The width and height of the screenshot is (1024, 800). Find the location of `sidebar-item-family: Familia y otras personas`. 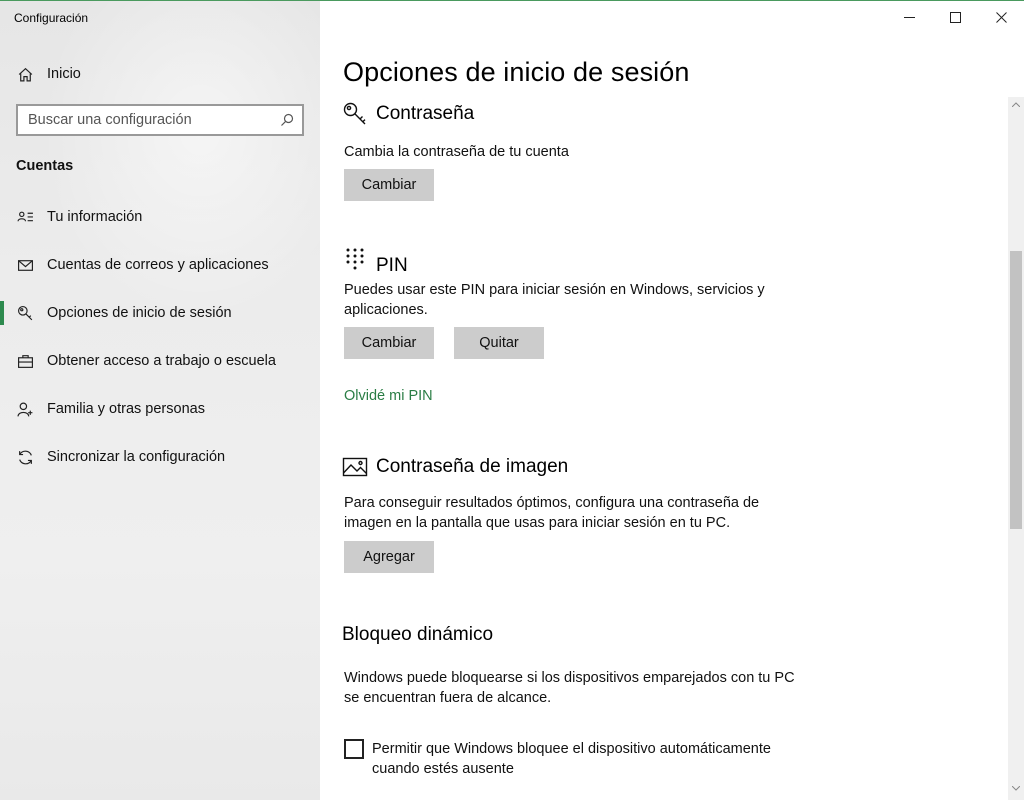

sidebar-item-family: Familia y otras personas is located at coordinates (160, 409).